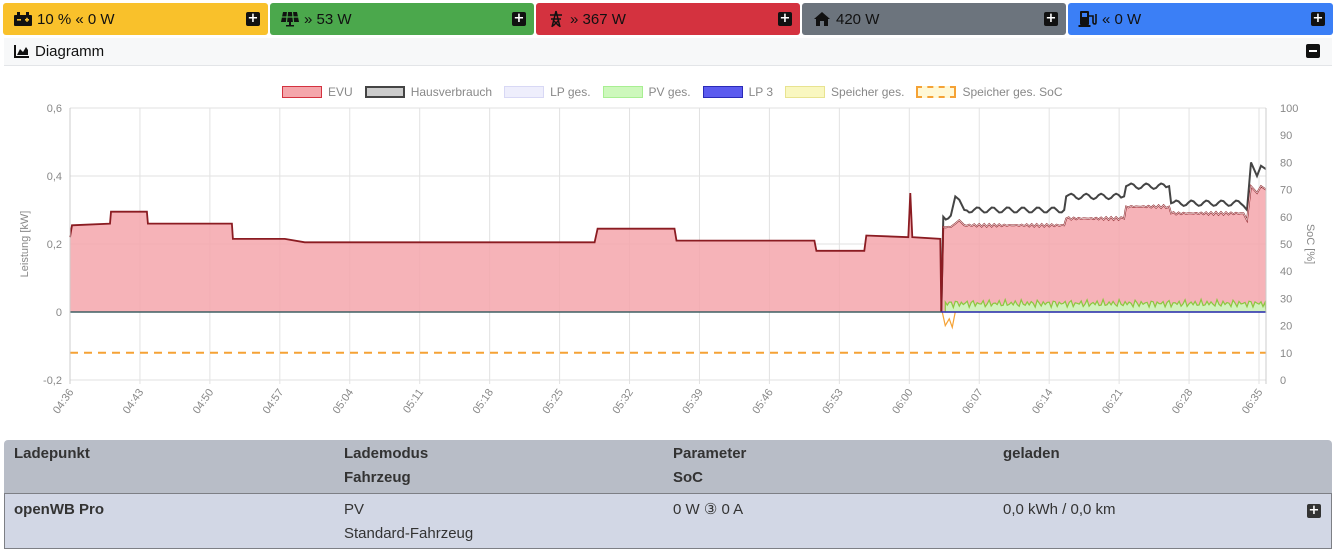 Image resolution: width=1336 pixels, height=551 pixels. Describe the element at coordinates (413, 401) in the screenshot. I see `x-tick-label: 05:11` at that location.